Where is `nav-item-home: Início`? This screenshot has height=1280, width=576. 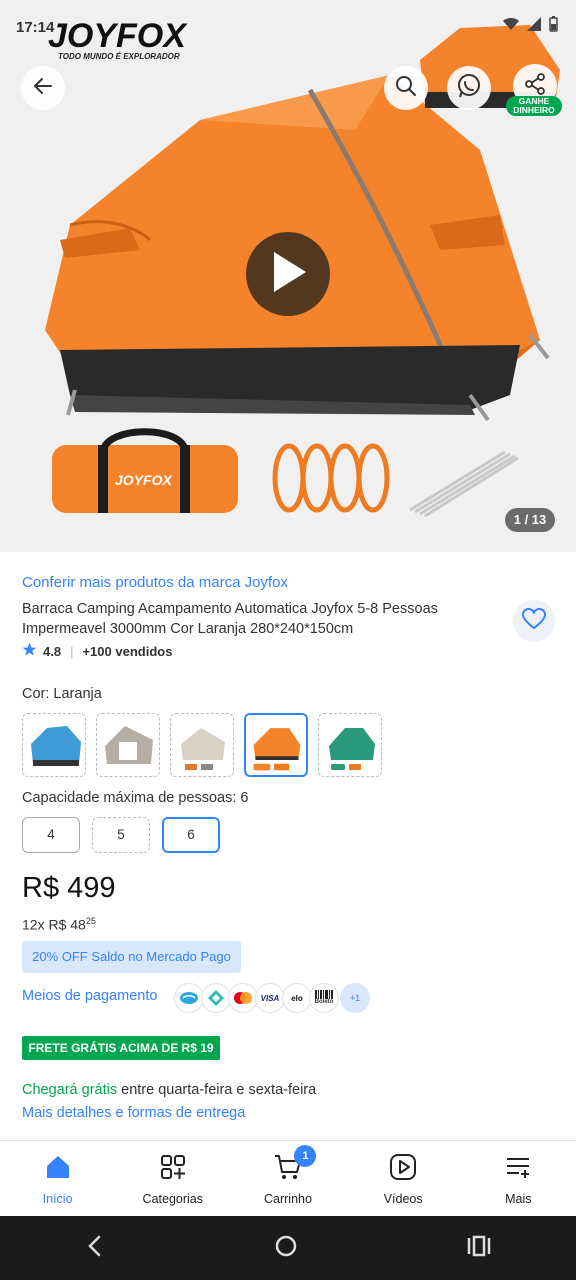
nav-item-home: Início is located at coordinates (57, 1178).